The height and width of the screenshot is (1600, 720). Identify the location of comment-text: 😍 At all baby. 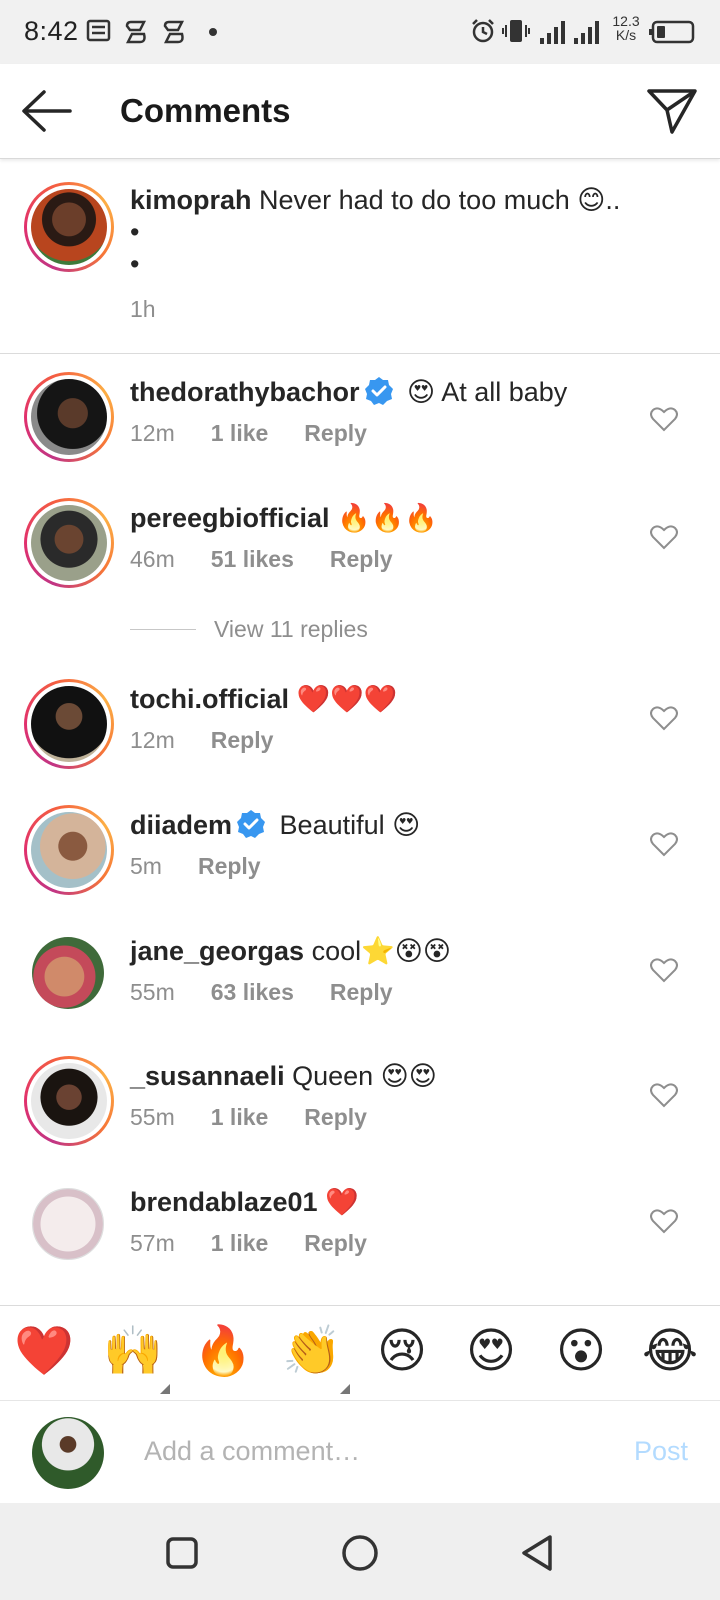
(487, 392).